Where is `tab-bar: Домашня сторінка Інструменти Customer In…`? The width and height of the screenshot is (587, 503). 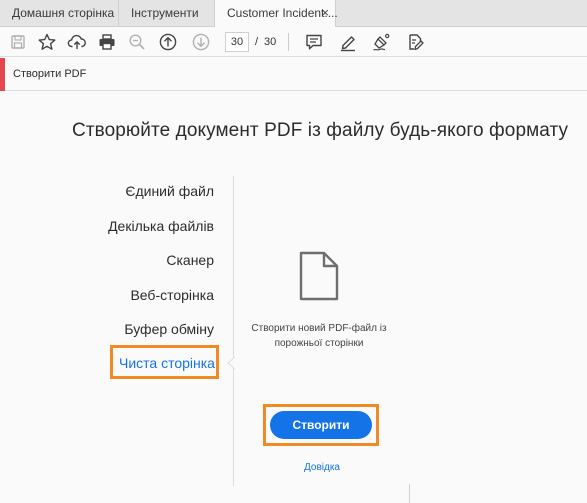 tab-bar: Домашня сторінка Інструменти Customer In… is located at coordinates (293, 14).